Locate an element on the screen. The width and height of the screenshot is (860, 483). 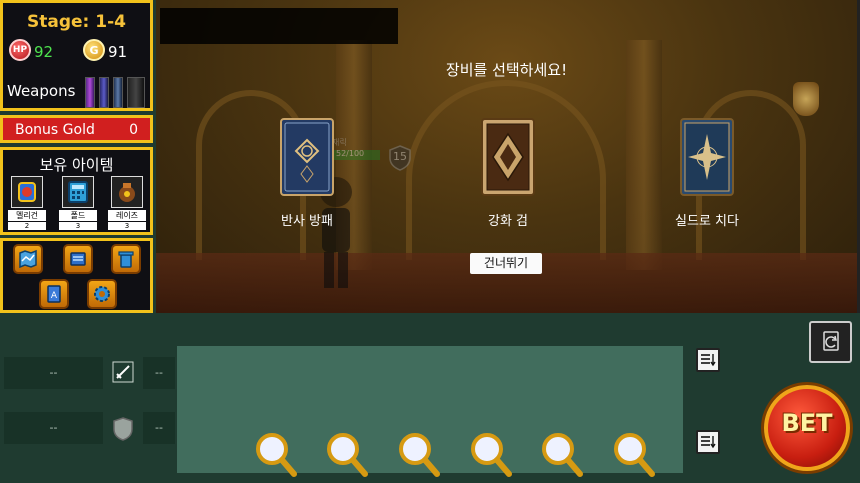
refresh-icon is located at coordinates (831, 341).